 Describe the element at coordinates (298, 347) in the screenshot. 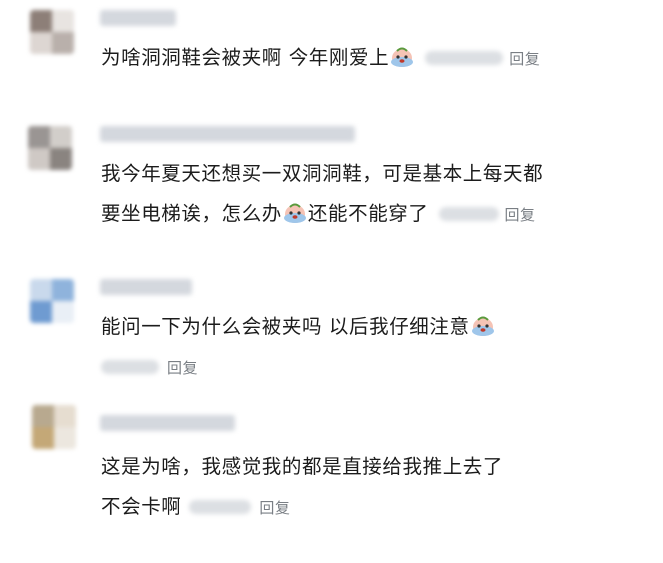

I see `comment-text: 能问一下为什么会被夹吗 以后我仔细注意 回复` at that location.